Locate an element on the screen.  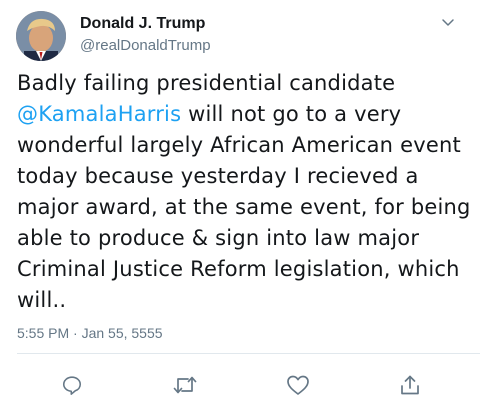
retweet-arrows-icon is located at coordinates (185, 385).